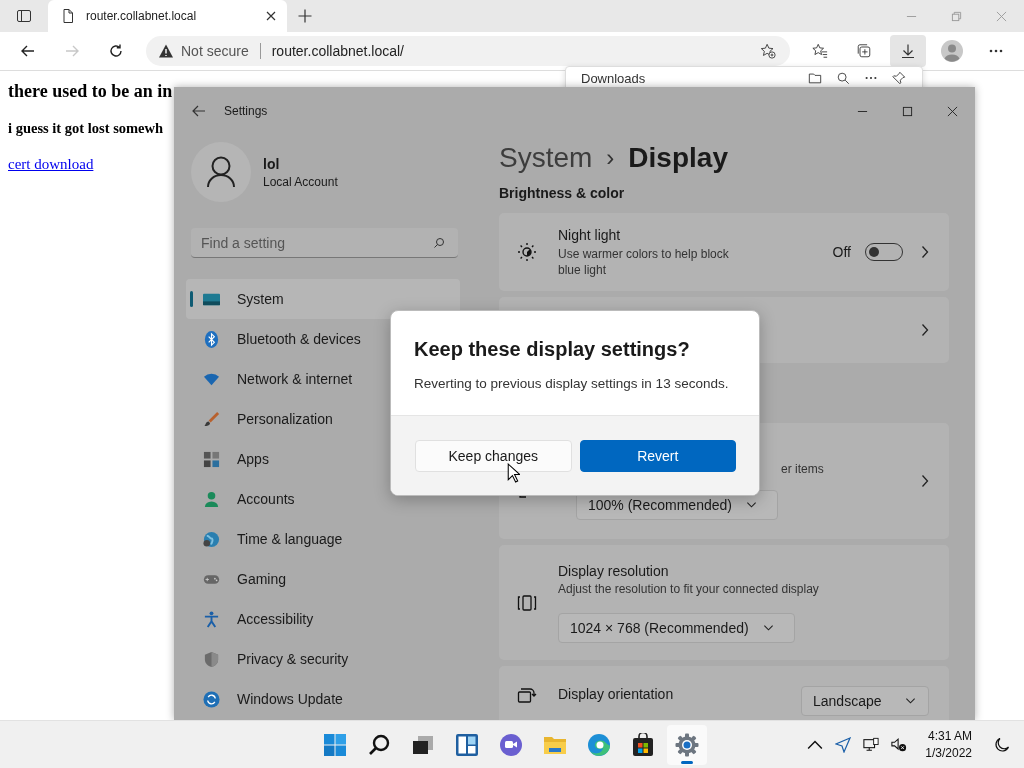 Image resolution: width=1024 pixels, height=768 pixels. I want to click on setting-title: Display resolution, so click(614, 570).